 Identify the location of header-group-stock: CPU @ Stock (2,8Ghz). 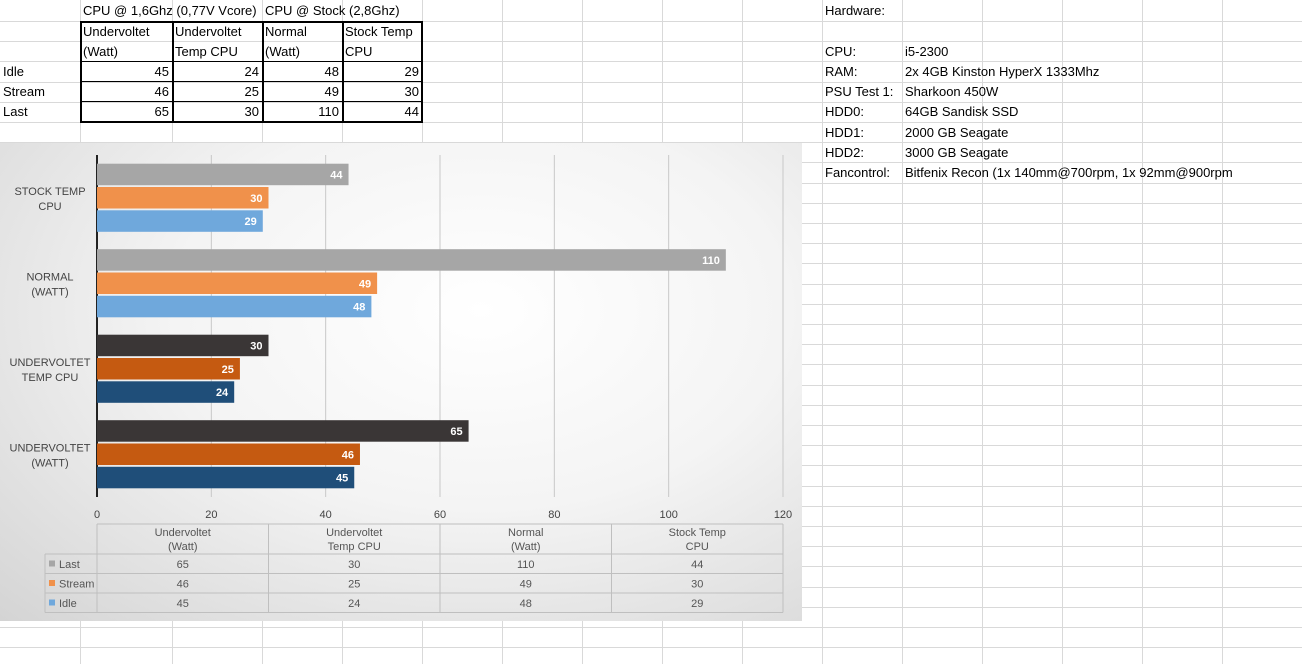
(332, 11).